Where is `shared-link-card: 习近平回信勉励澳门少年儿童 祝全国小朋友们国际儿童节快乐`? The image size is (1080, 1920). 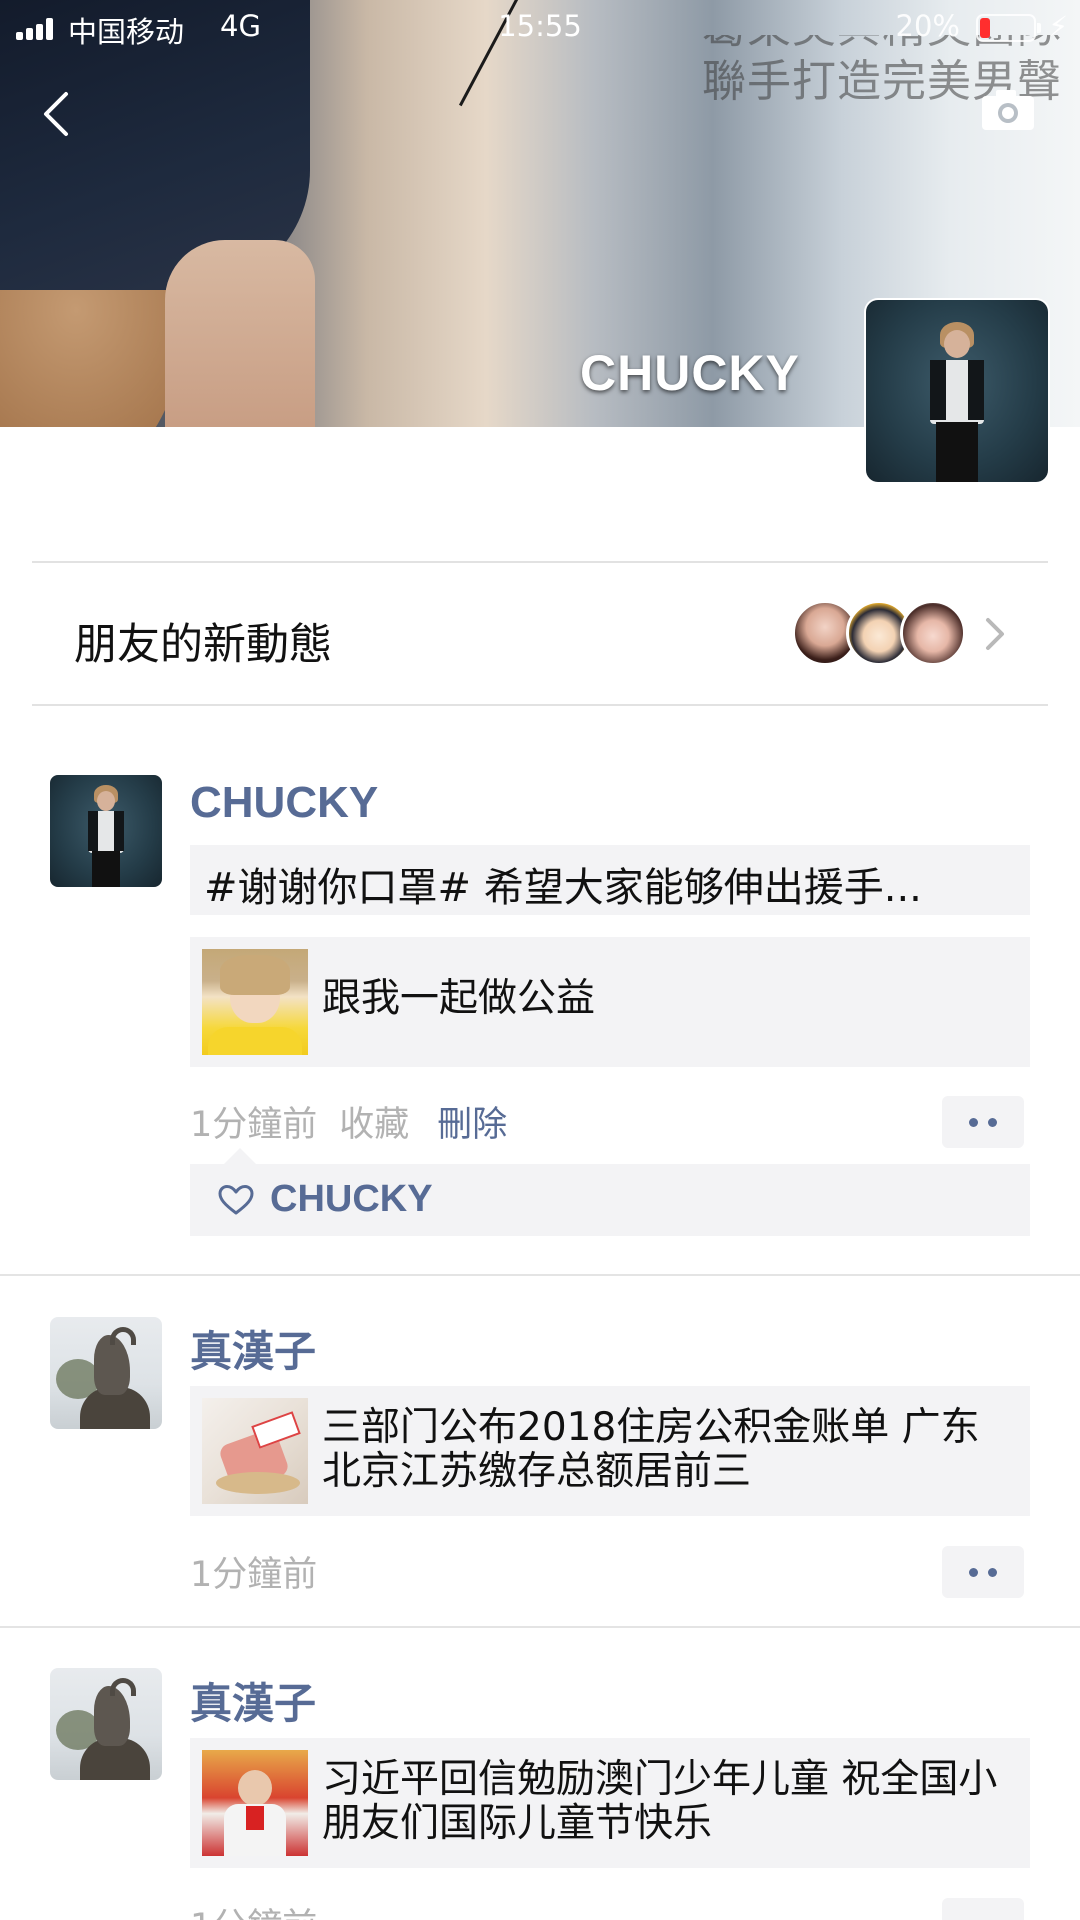
shared-link-card: 习近平回信勉励澳门少年儿童 祝全国小朋友们国际儿童节快乐 is located at coordinates (610, 1803).